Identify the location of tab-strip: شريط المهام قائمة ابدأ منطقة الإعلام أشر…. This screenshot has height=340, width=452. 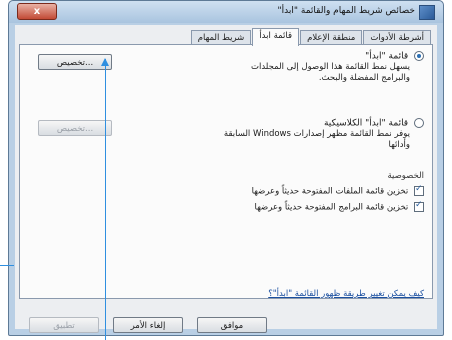
(310, 37).